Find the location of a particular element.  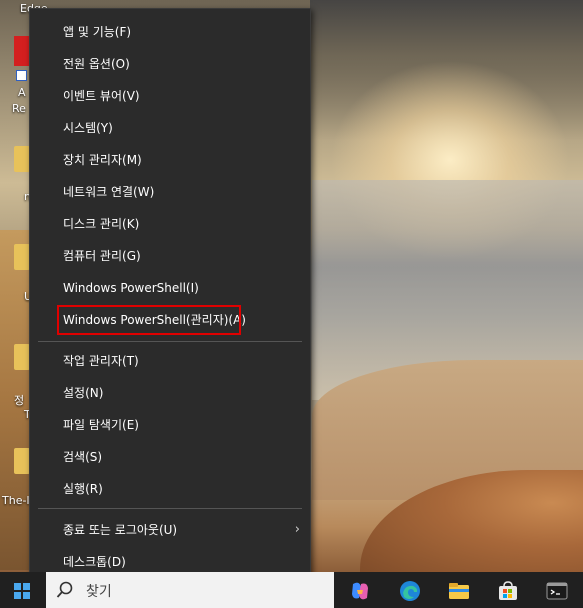

start-button is located at coordinates (23, 590).